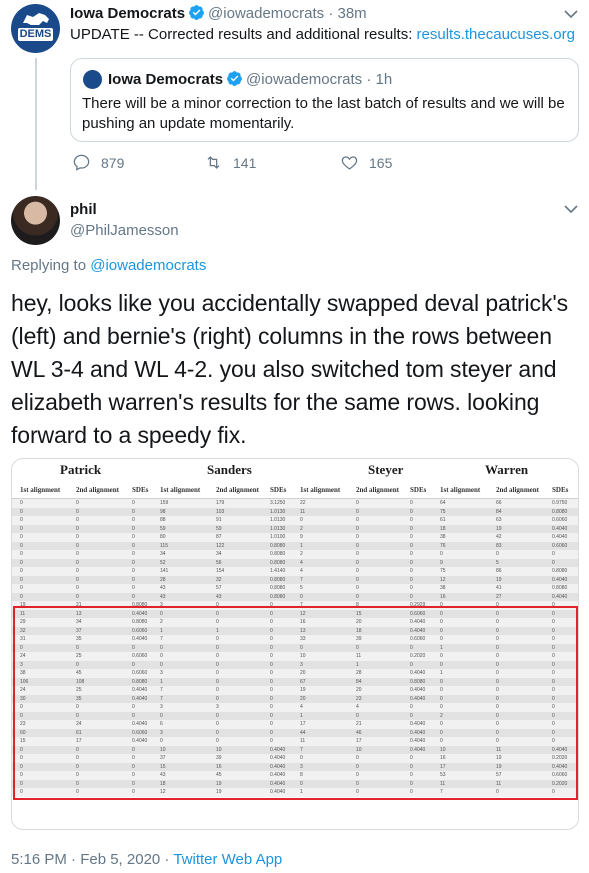 The height and width of the screenshot is (873, 589). What do you see at coordinates (303, 698) in the screenshot?
I see `table-cell: 20` at bounding box center [303, 698].